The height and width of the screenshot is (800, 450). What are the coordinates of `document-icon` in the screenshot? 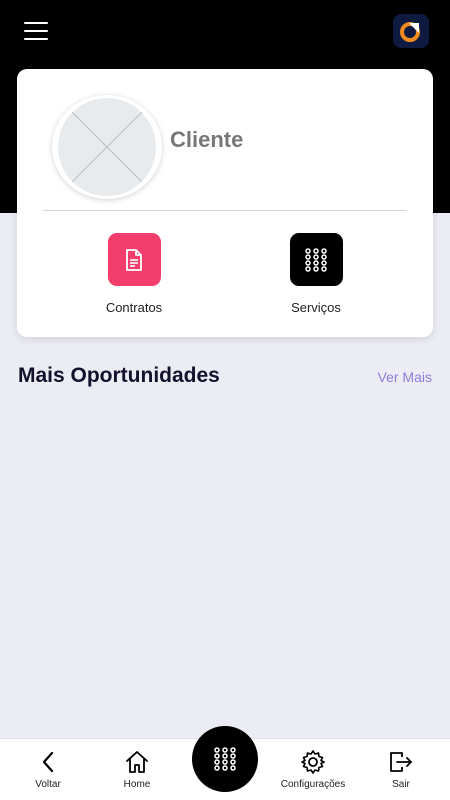 It's located at (134, 259).